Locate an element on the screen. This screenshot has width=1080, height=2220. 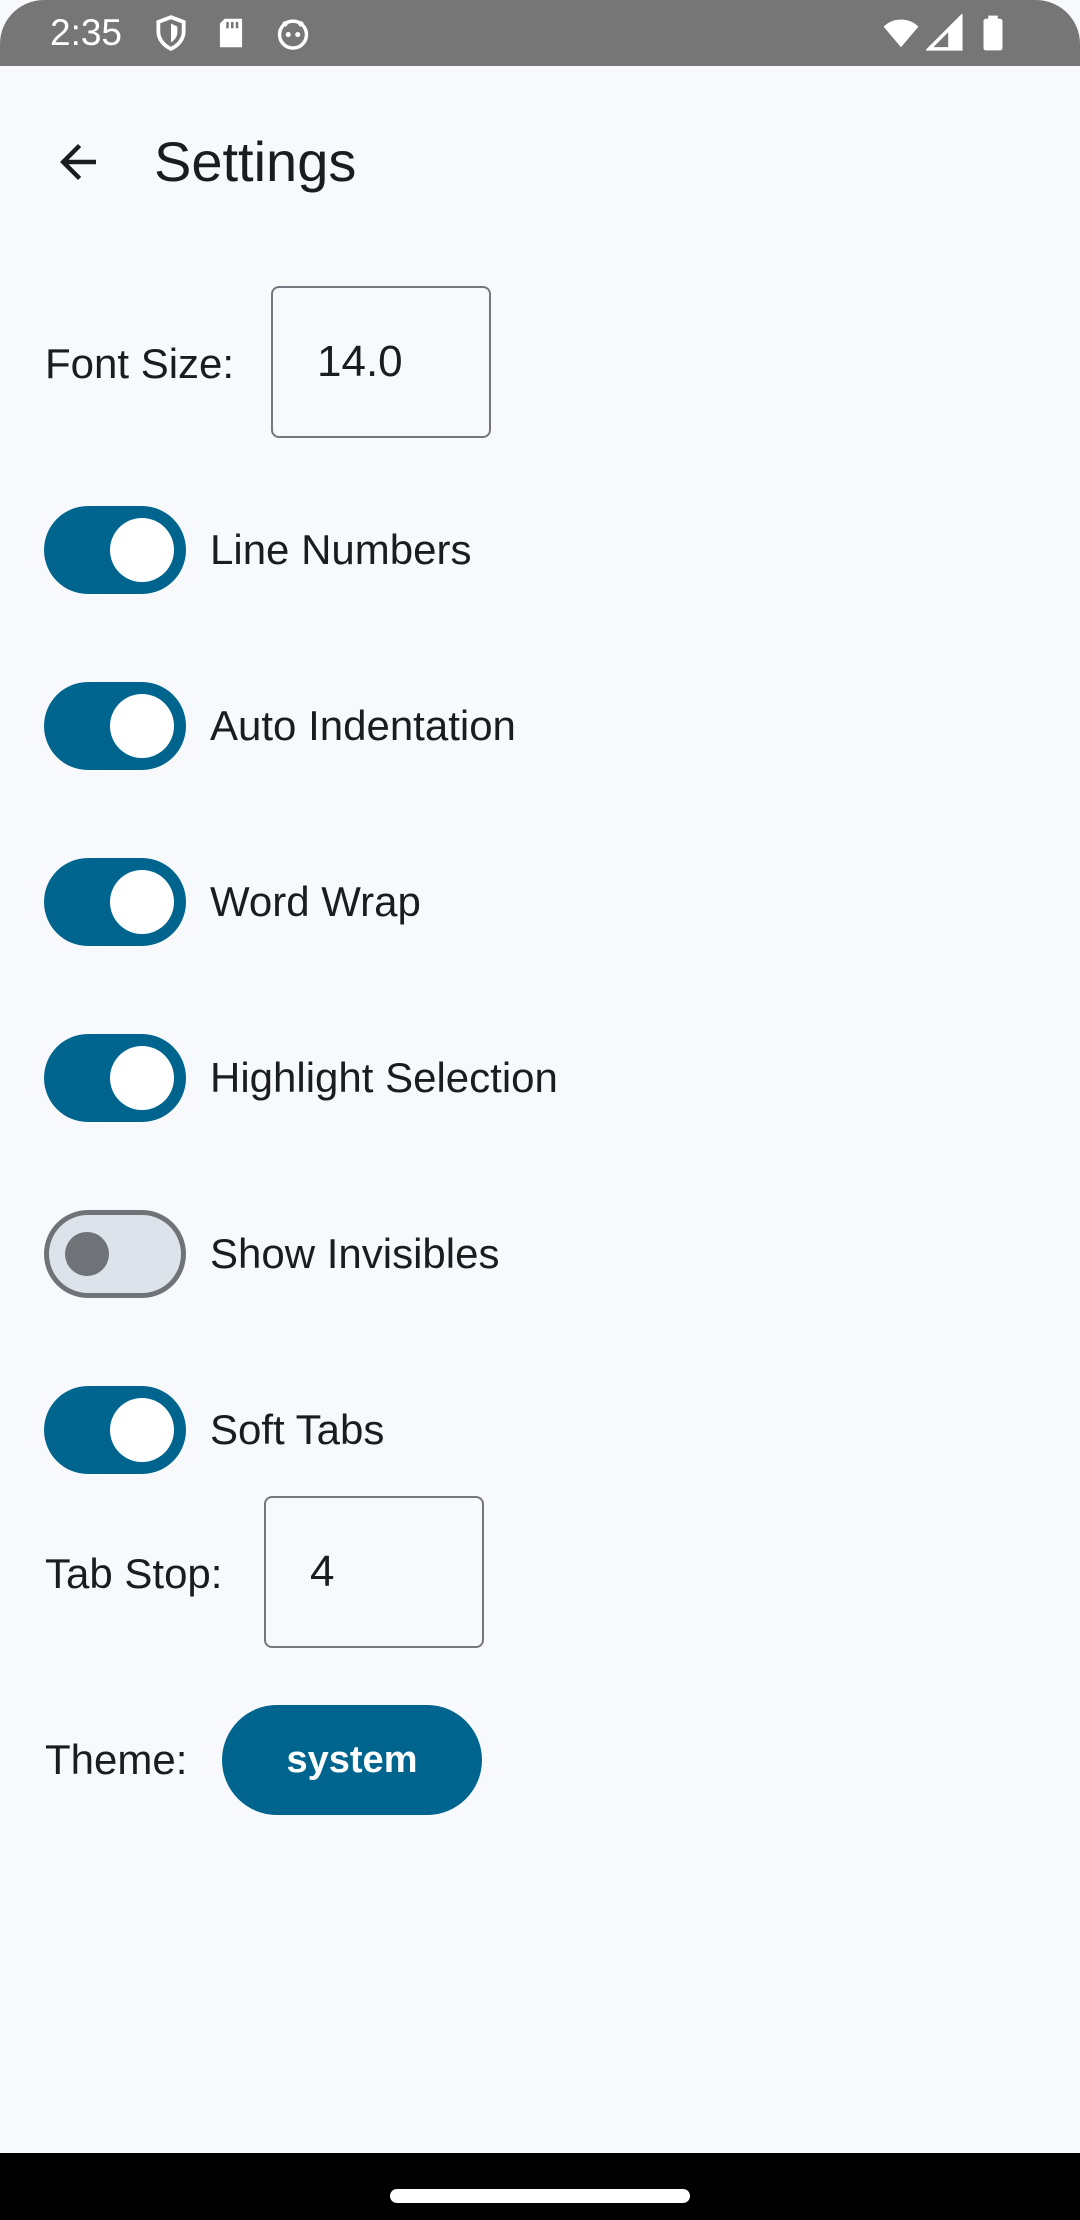
line-numbers-switch is located at coordinates (115, 550).